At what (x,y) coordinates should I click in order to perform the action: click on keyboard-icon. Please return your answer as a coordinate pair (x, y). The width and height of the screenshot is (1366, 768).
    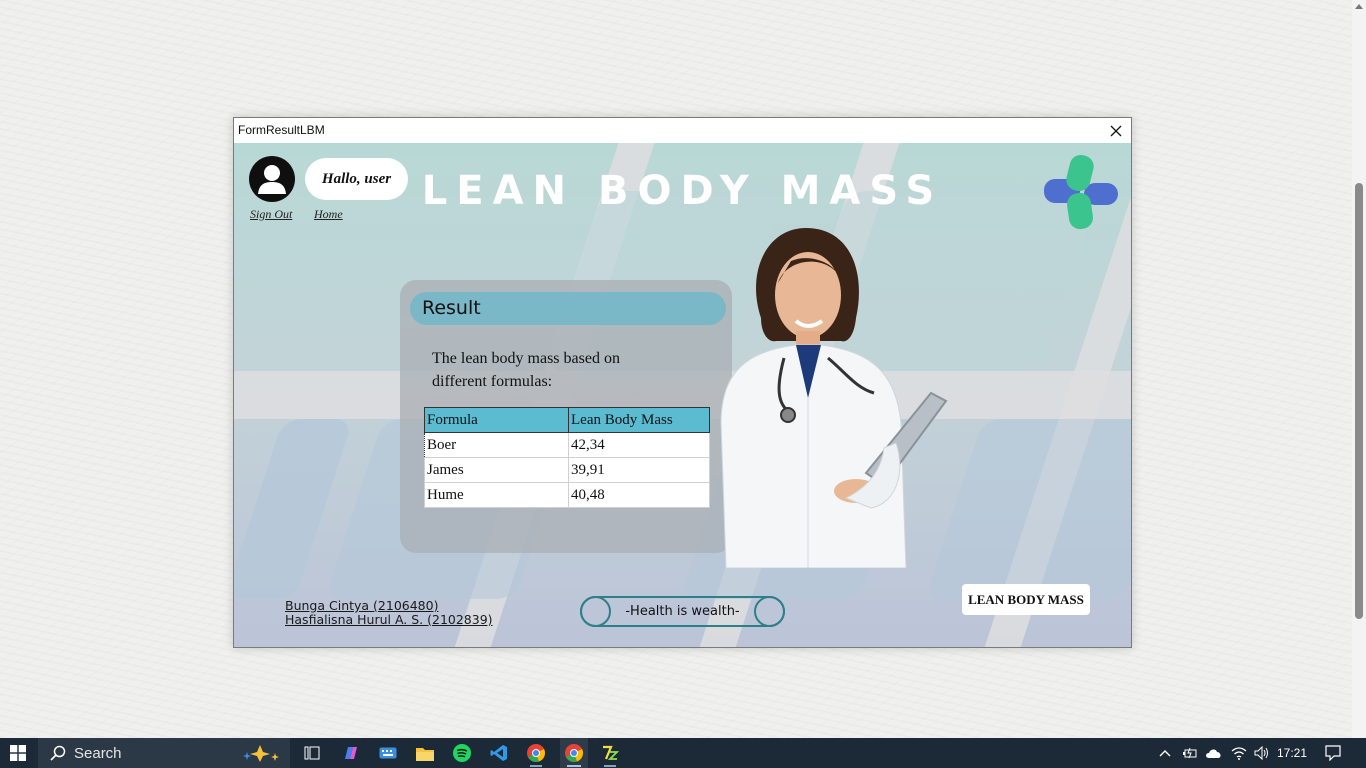
    Looking at the image, I should click on (388, 753).